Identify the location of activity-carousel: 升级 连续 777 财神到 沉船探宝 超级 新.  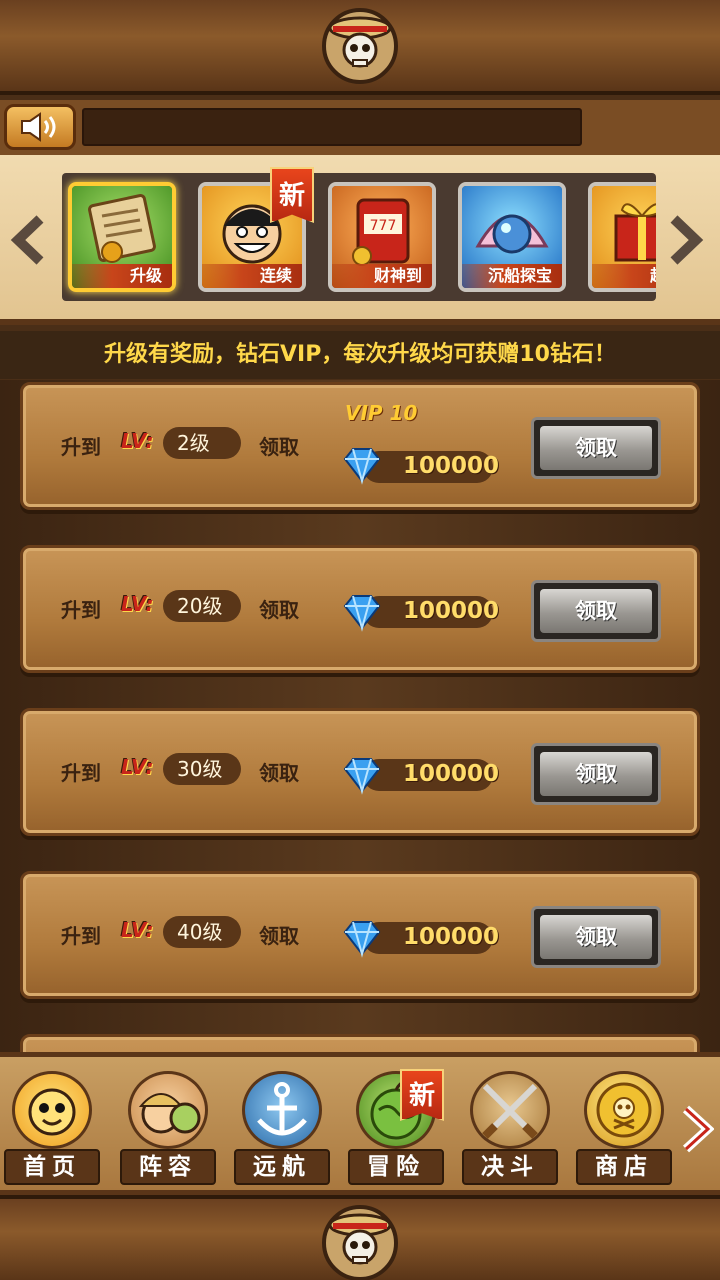
(360, 240).